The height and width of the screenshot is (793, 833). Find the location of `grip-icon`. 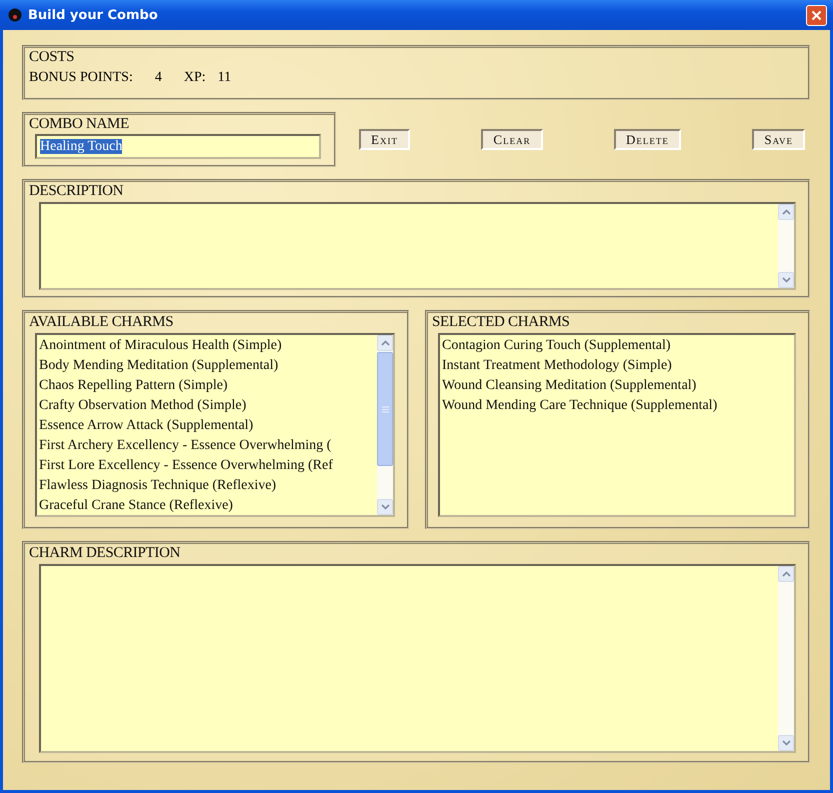

grip-icon is located at coordinates (385, 409).